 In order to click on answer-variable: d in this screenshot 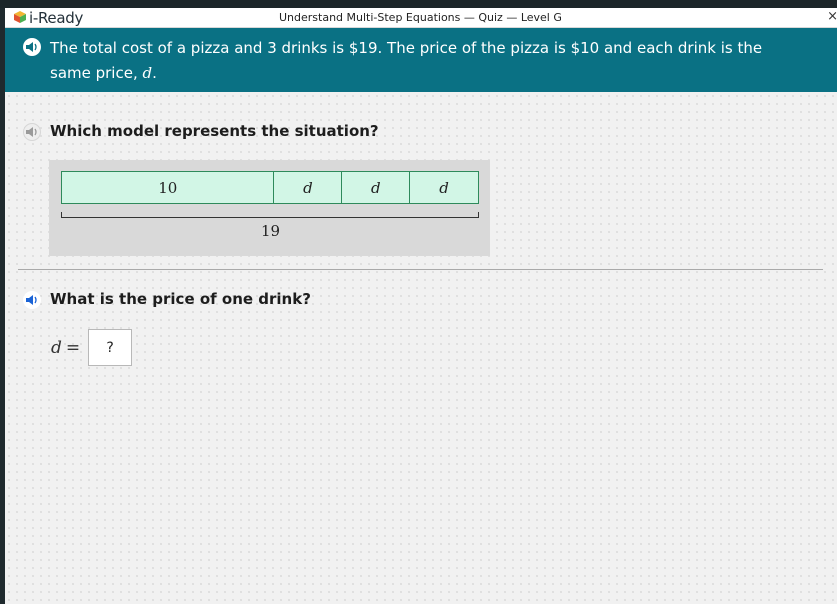, I will do `click(56, 347)`.